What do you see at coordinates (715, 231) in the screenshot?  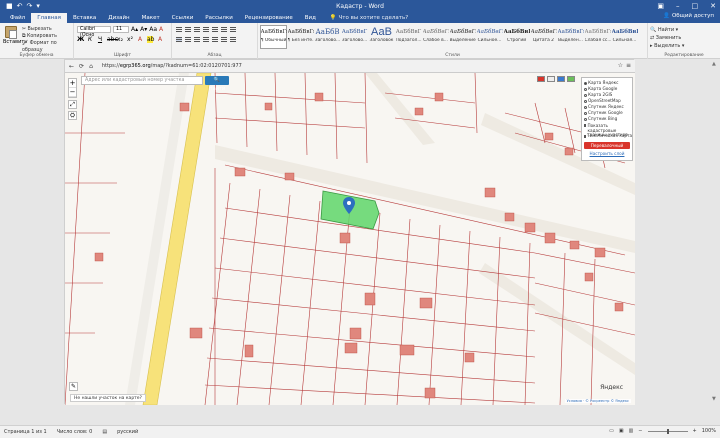 I see `vertical-scrollbar: ▲ ▼` at bounding box center [715, 231].